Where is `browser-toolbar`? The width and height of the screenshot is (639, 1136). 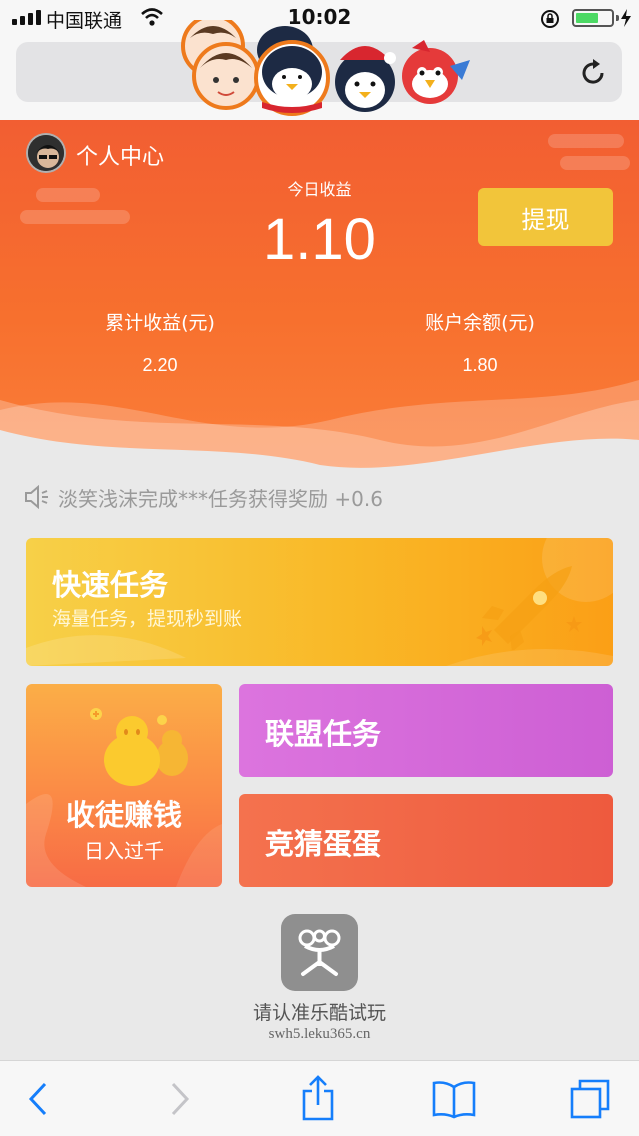
browser-toolbar is located at coordinates (319, 1098).